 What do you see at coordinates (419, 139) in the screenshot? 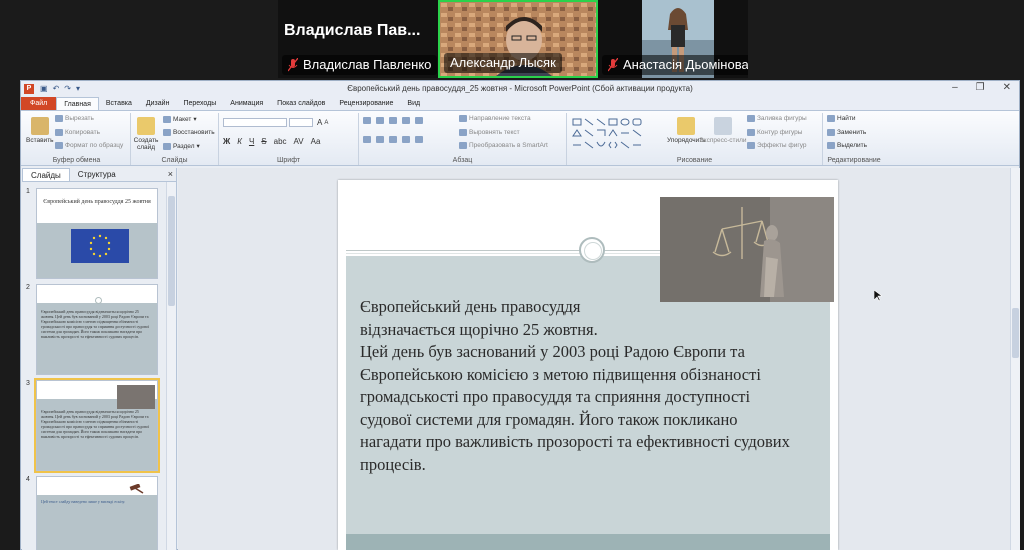
I see `columns-icon` at bounding box center [419, 139].